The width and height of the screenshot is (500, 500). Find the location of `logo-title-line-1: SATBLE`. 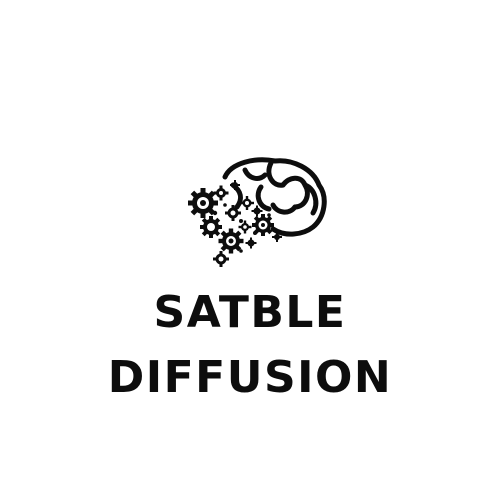

logo-title-line-1: SATBLE is located at coordinates (250, 312).